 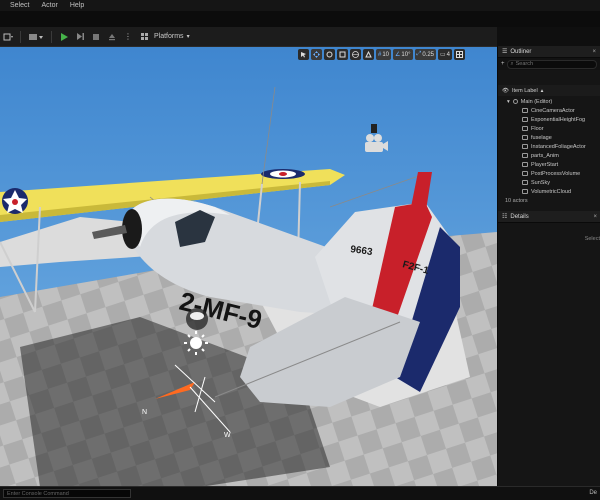 I want to click on rotate-mode-button, so click(x=329, y=54).